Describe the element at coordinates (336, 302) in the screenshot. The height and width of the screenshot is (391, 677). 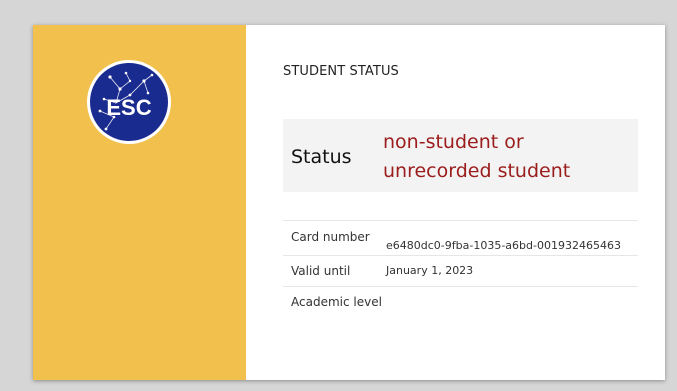
I see `academic-level-label: Academic level` at that location.